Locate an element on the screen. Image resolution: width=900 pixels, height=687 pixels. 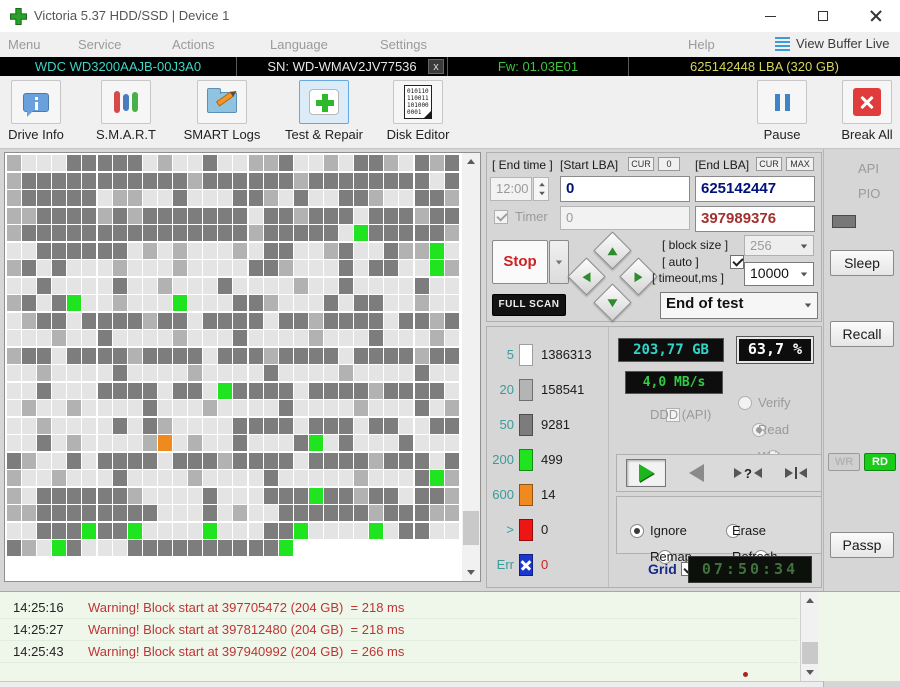
seek-up-button is located at coordinates (612, 250).